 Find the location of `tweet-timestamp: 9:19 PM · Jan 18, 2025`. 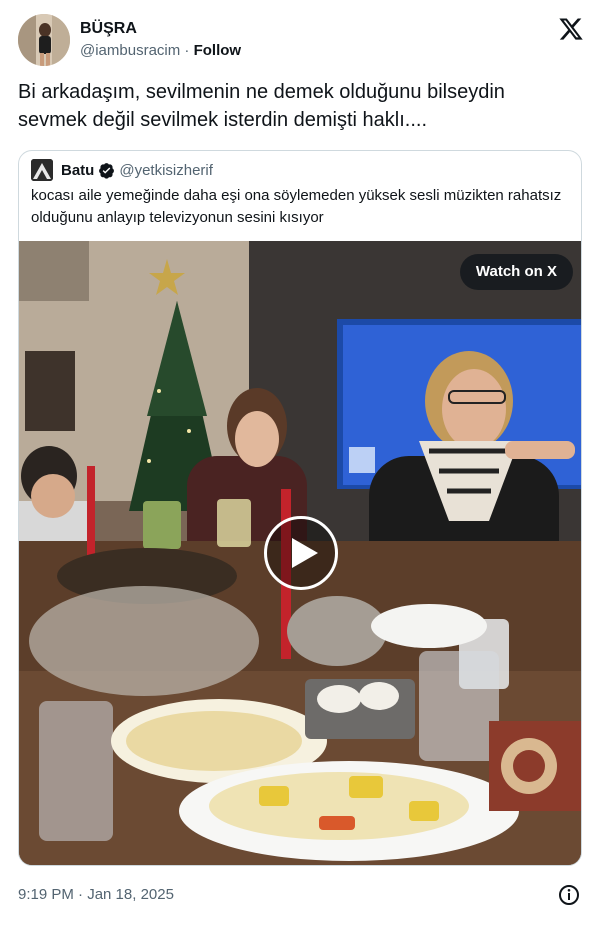

tweet-timestamp: 9:19 PM · Jan 18, 2025 is located at coordinates (301, 895).